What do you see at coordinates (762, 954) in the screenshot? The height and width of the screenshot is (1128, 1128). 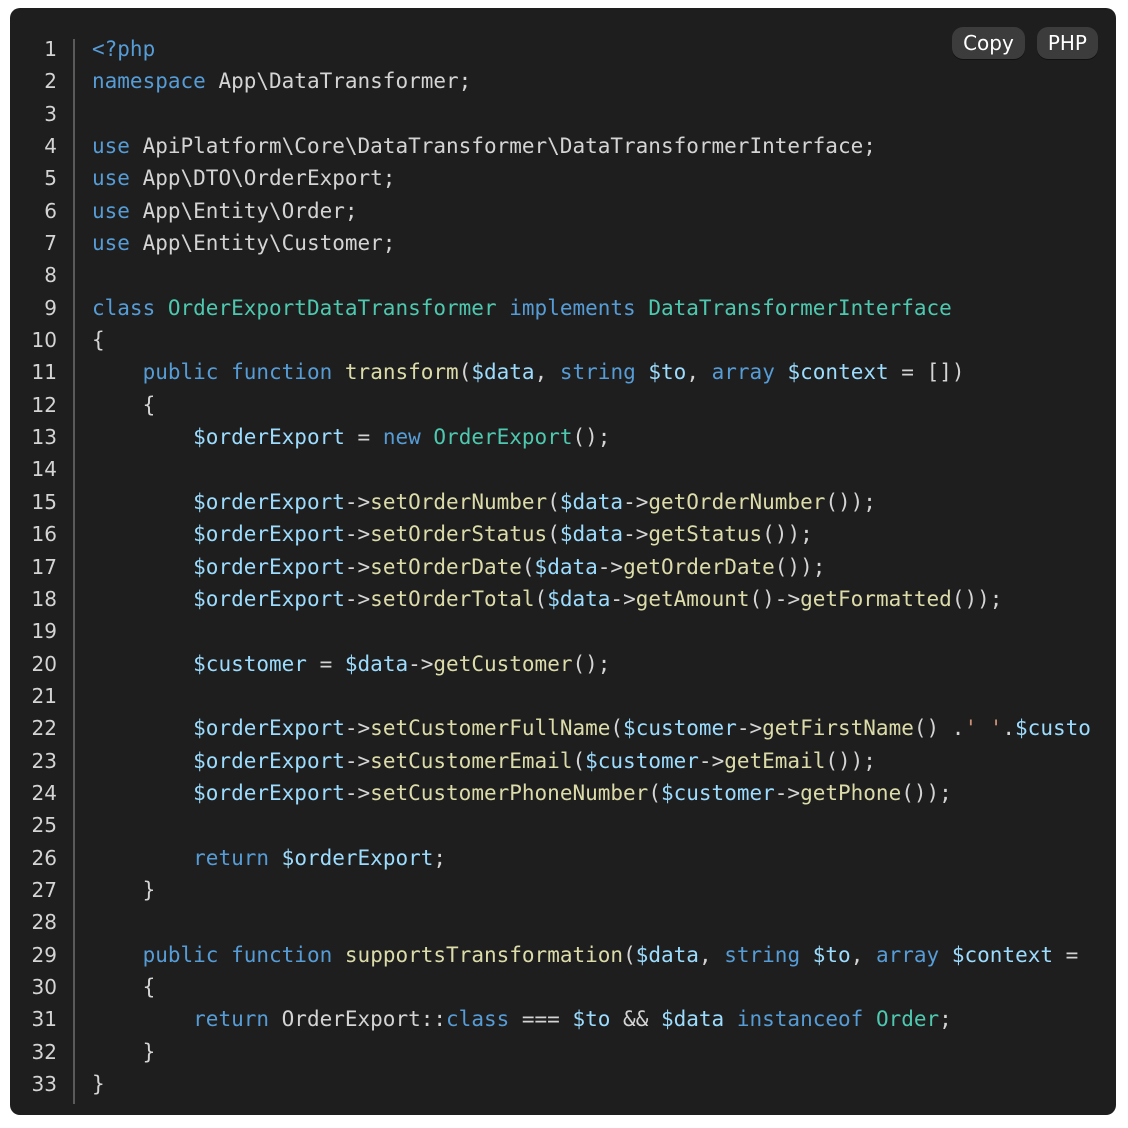 I see `code-token: string` at bounding box center [762, 954].